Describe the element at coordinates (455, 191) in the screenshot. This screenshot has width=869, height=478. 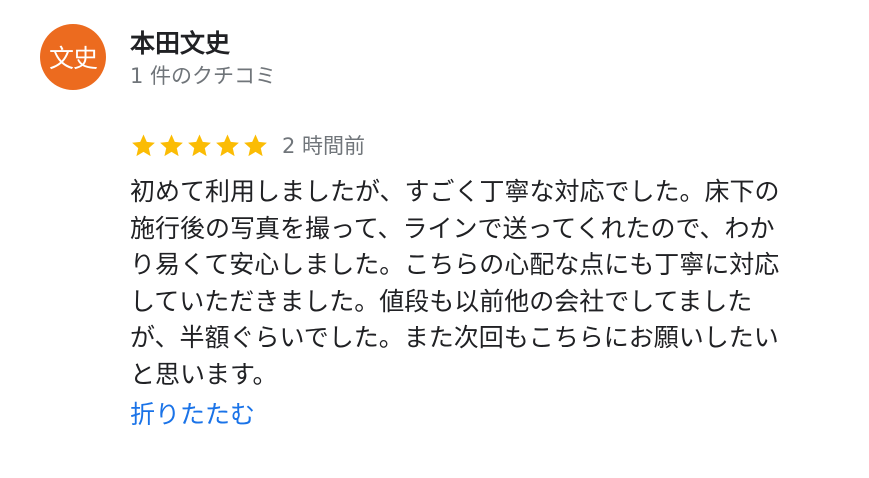
I see `review-text-line: 初めて利用しましたが、すごく丁寧な対応でした。床下の` at that location.